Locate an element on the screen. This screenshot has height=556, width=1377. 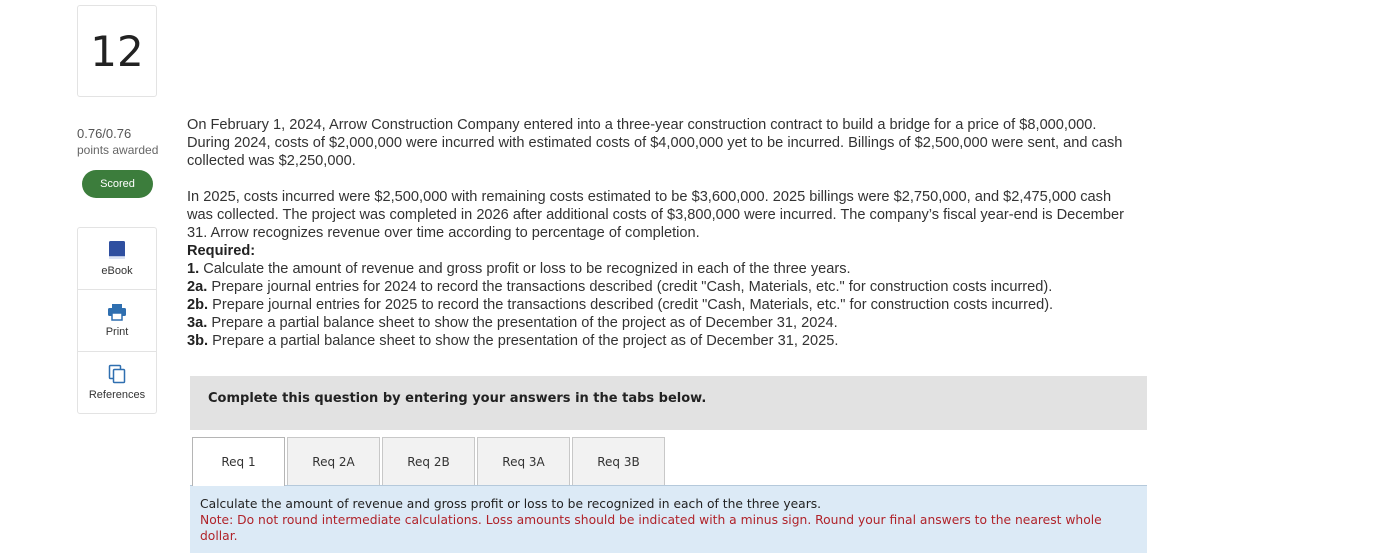
documents-icon is located at coordinates (117, 374).